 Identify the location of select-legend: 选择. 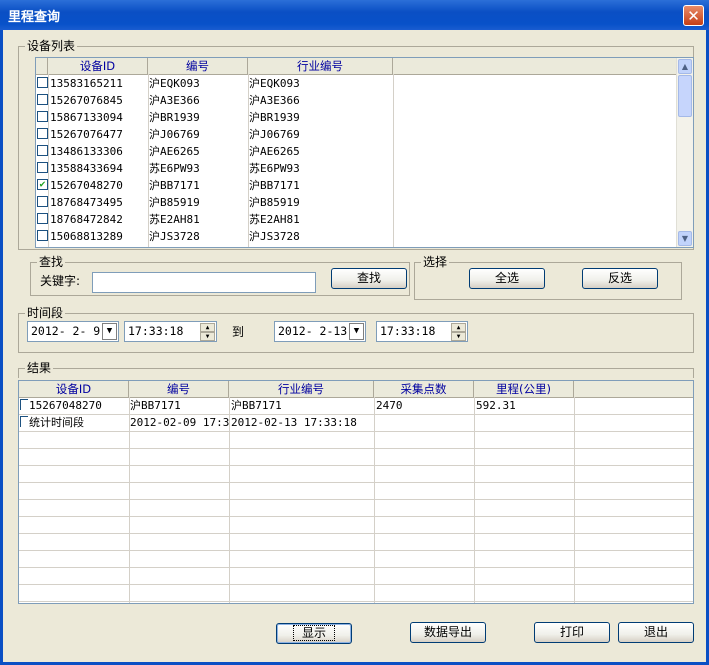
(435, 262).